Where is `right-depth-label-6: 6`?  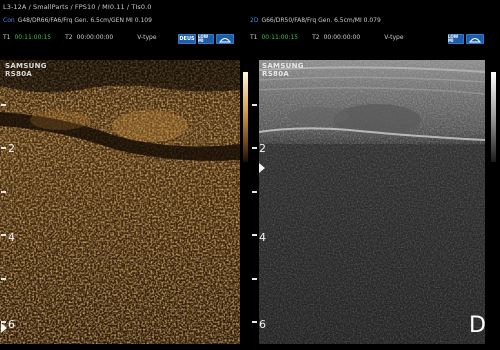
right-depth-label-6: 6 is located at coordinates (262, 324).